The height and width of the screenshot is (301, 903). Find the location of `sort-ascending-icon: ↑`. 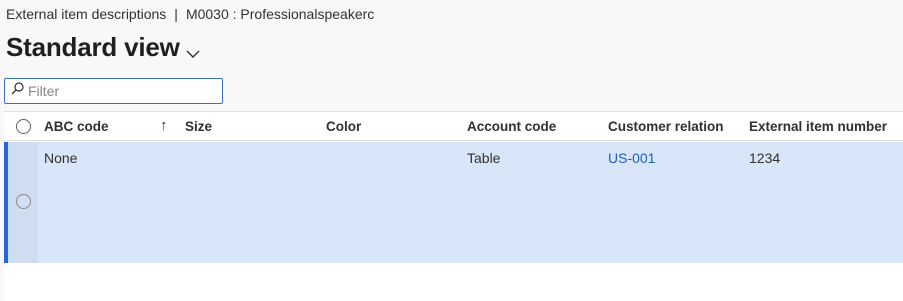

sort-ascending-icon: ↑ is located at coordinates (164, 125).